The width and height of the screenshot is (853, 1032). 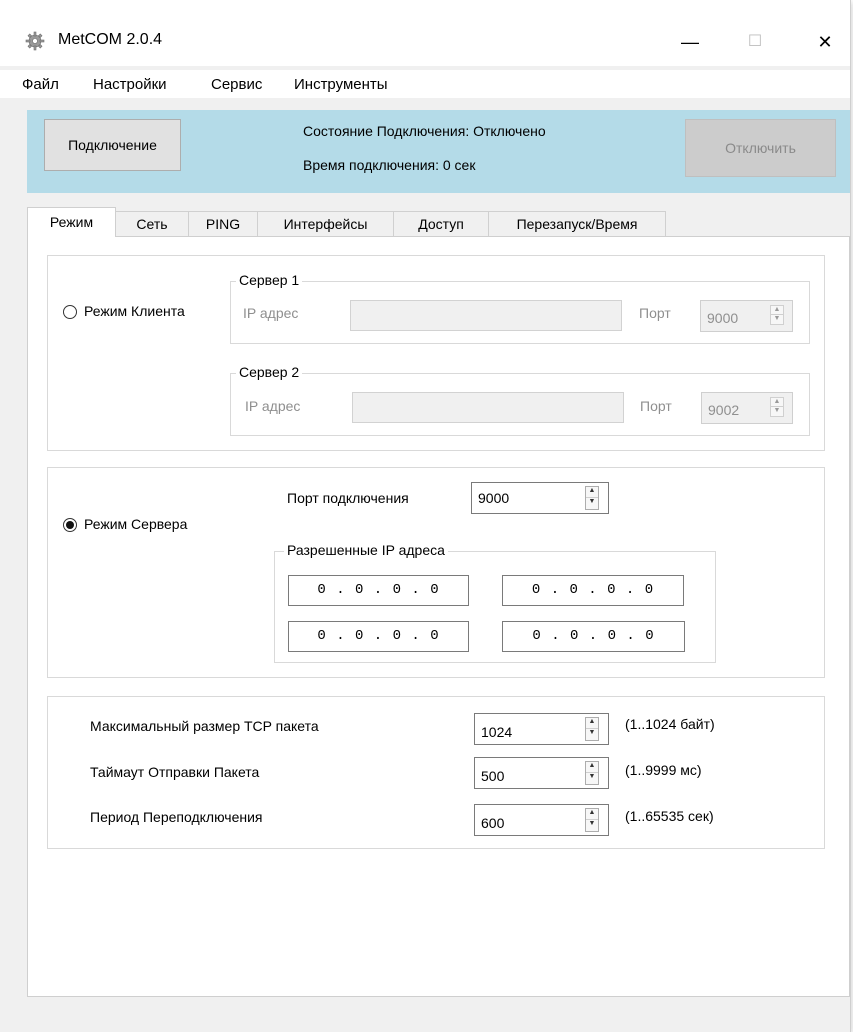 I want to click on tab-interfaces: Интерфейсы, so click(x=325, y=223).